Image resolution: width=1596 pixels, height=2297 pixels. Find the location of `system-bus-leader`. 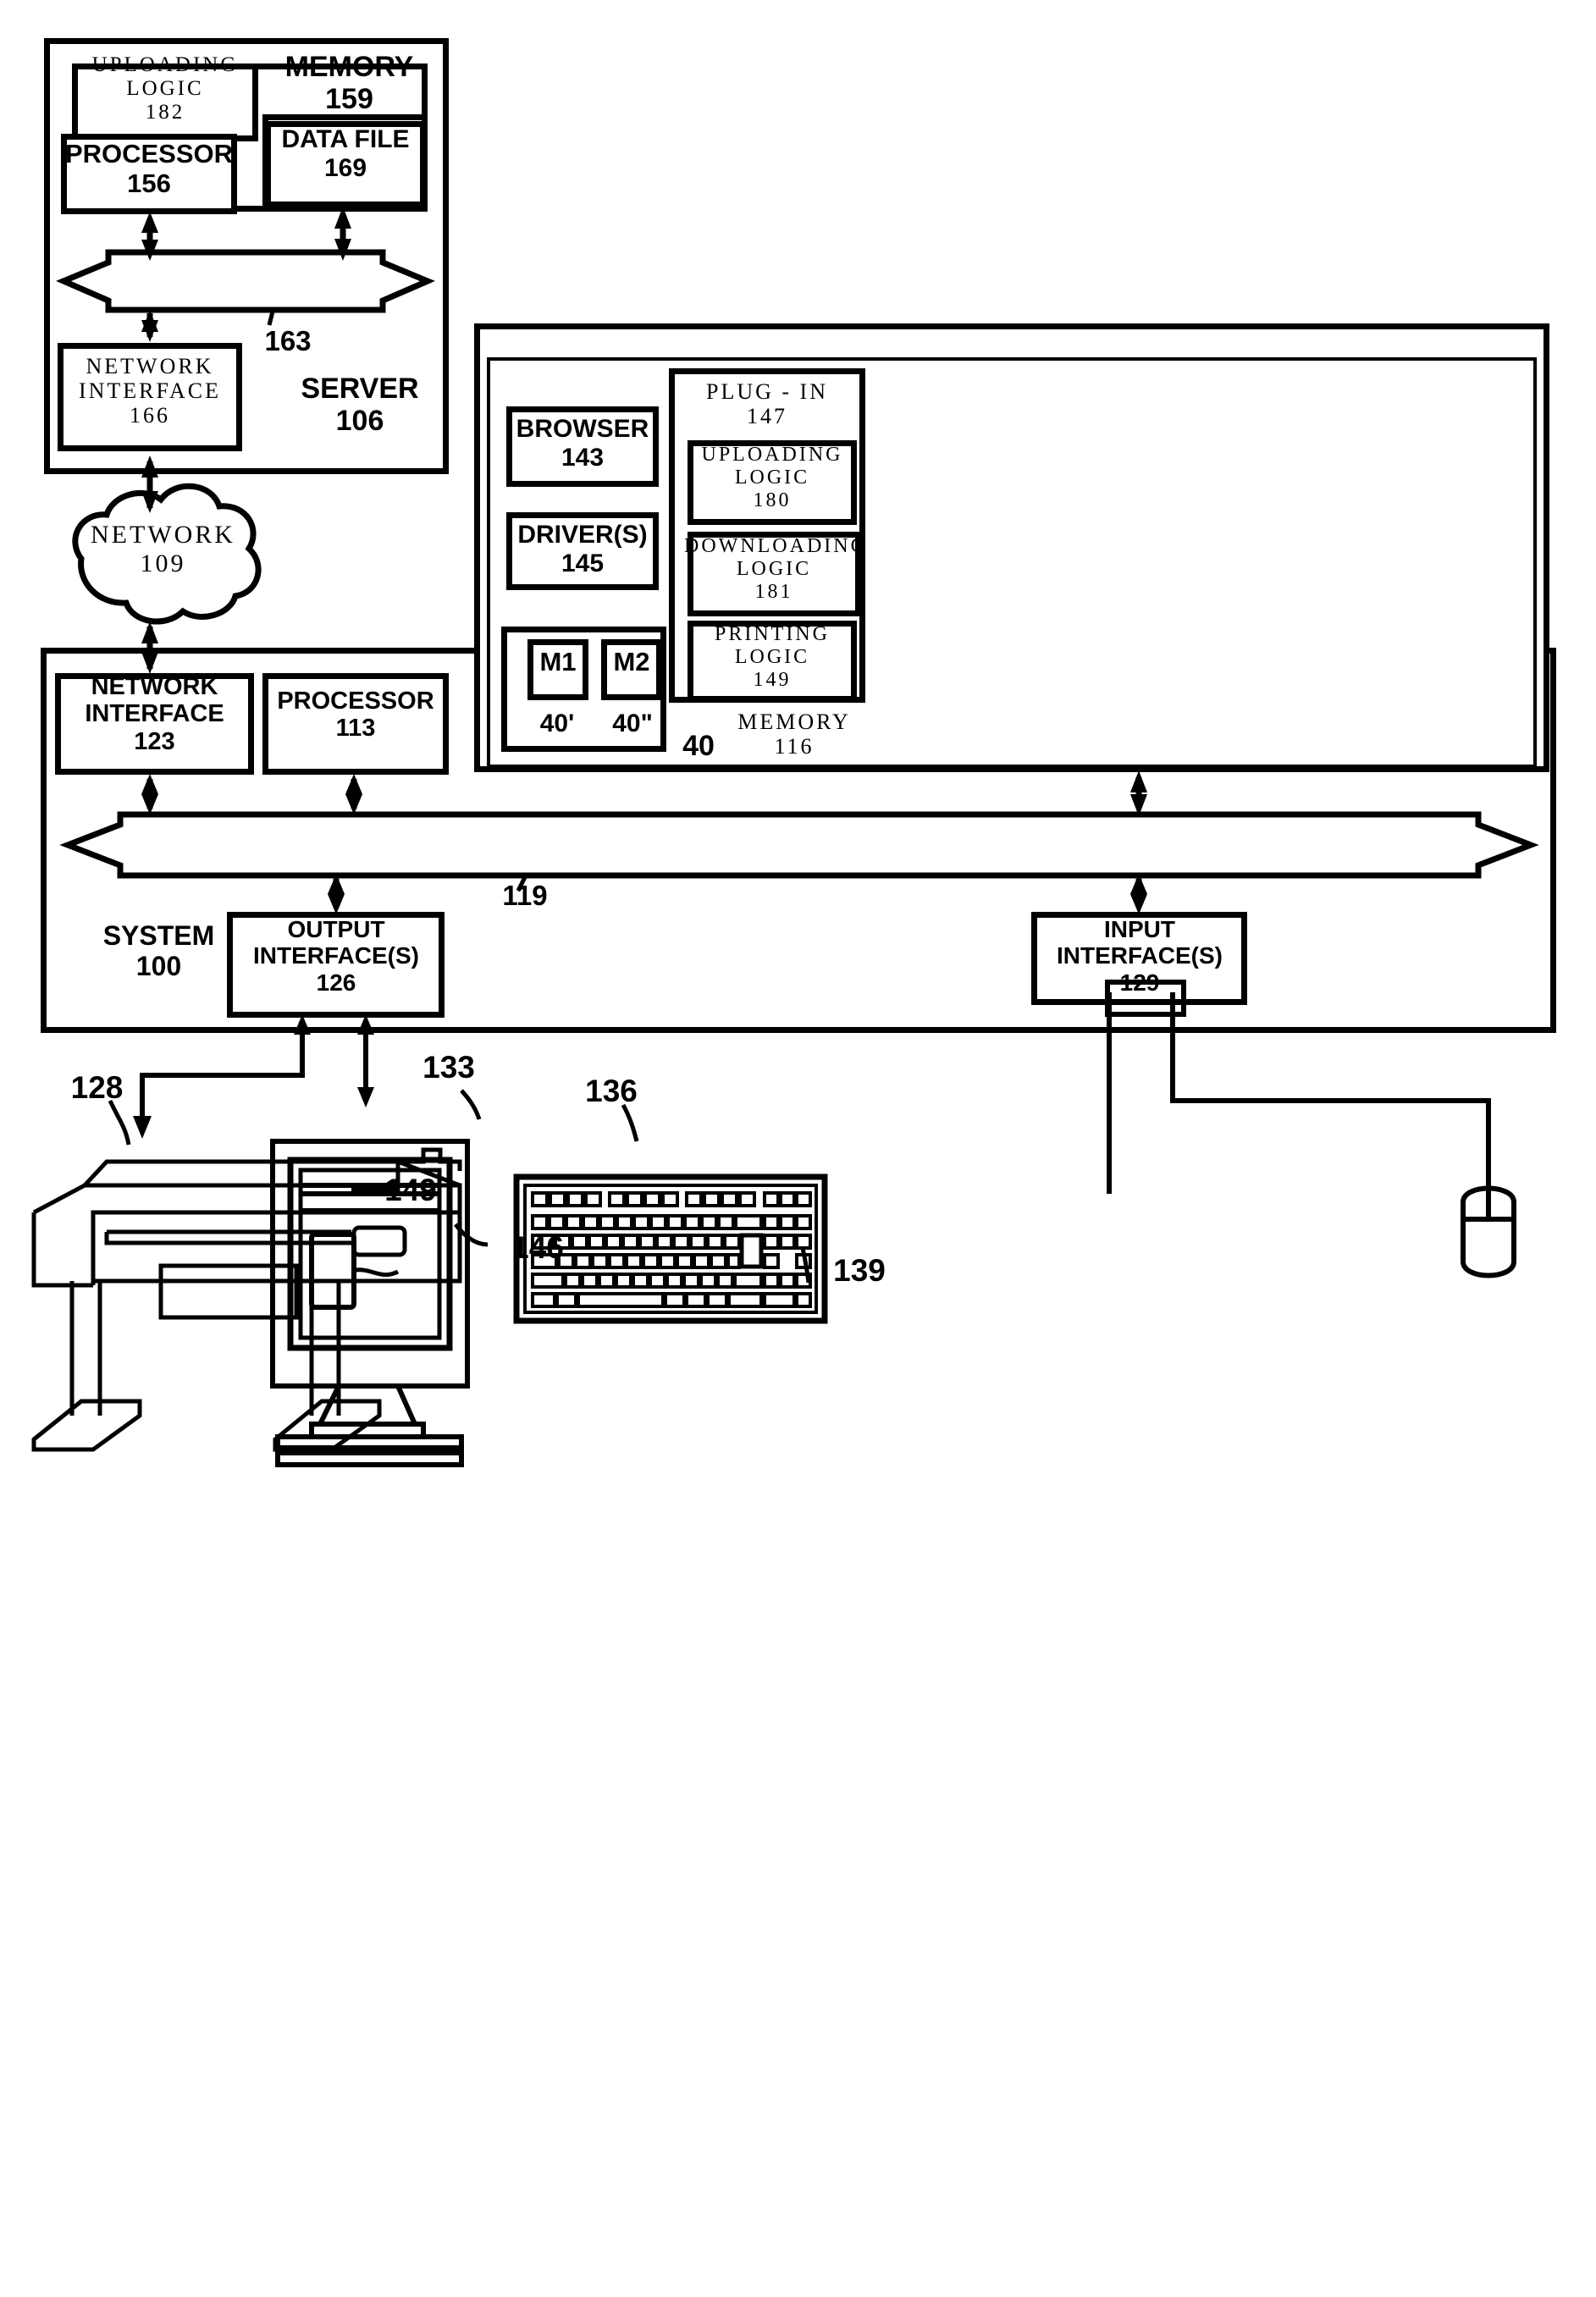

system-bus-leader is located at coordinates (521, 884).